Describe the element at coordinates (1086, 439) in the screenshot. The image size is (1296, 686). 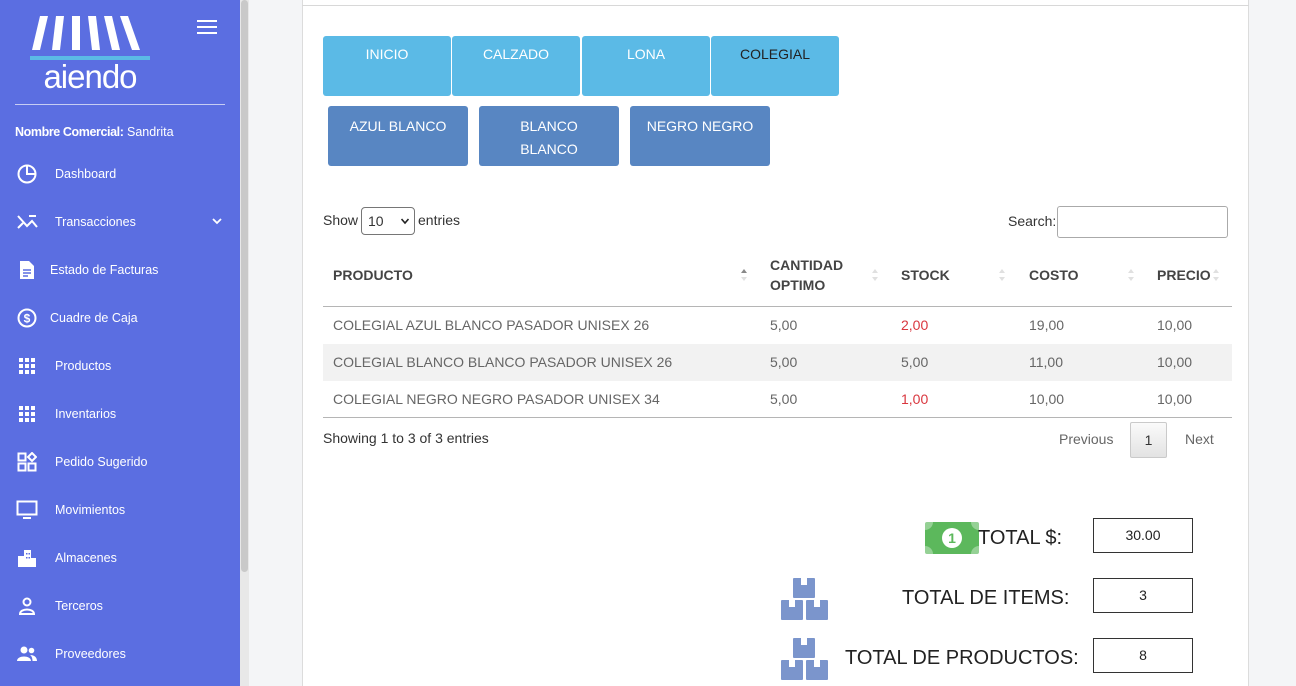
I see `pagination-previous: Previous` at that location.